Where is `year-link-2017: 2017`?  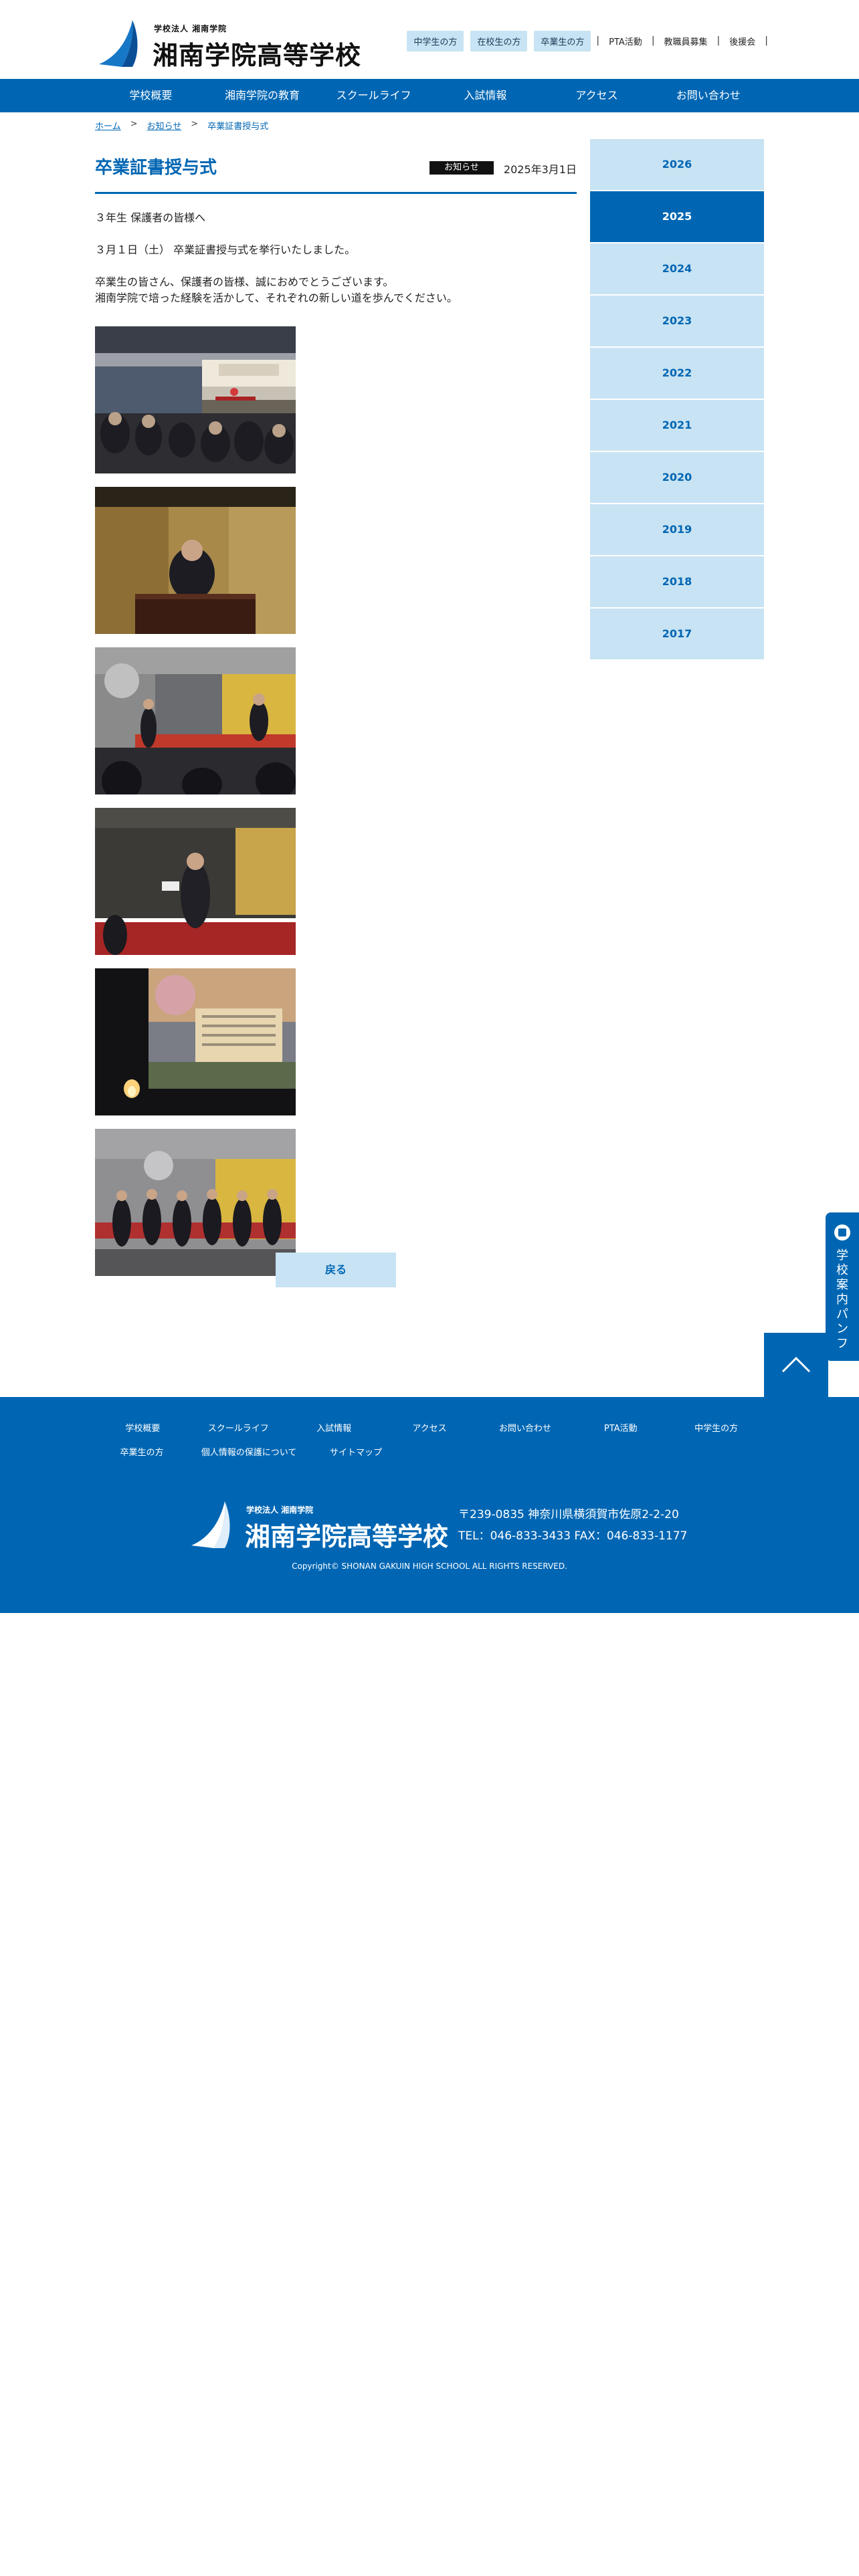
year-link-2017: 2017 is located at coordinates (677, 634).